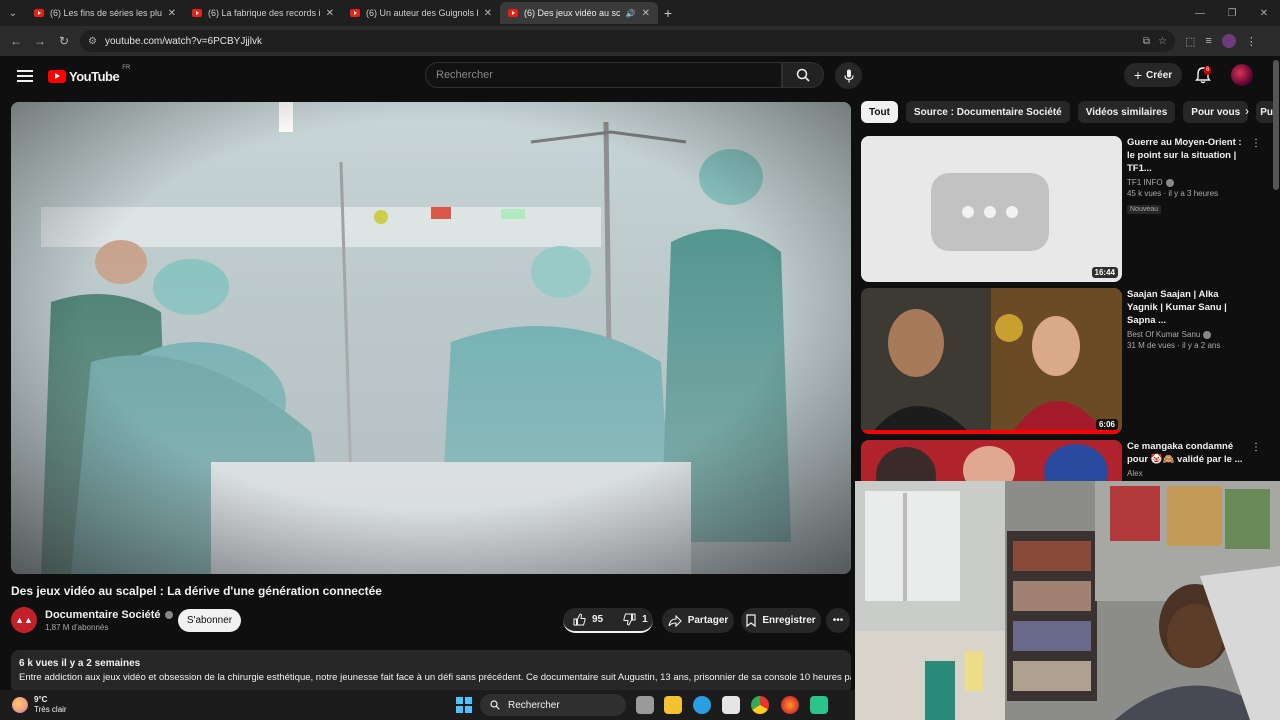 The height and width of the screenshot is (720, 1280). What do you see at coordinates (572, 13) in the screenshot?
I see `tab-title: (6) Des jeux vidéo au scalpe` at bounding box center [572, 13].